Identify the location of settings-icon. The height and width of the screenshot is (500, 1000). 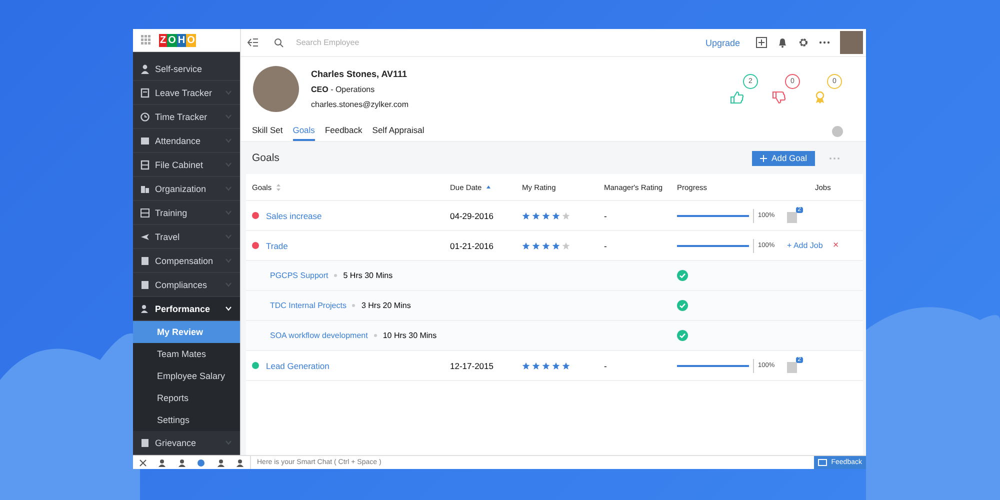
(803, 42).